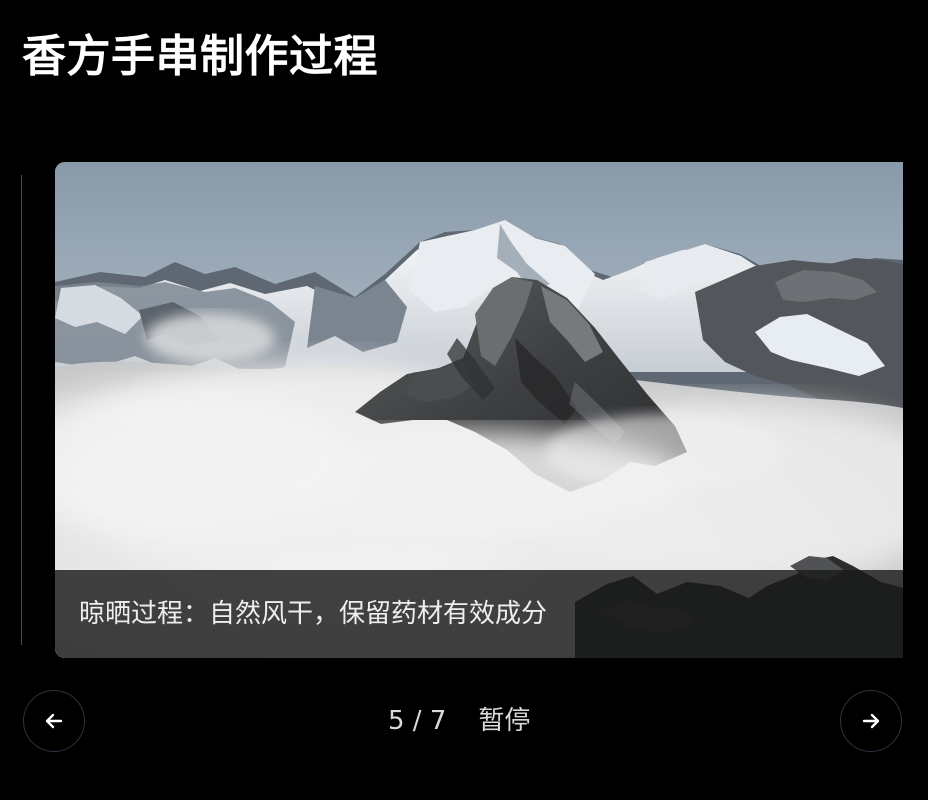  Describe the element at coordinates (459, 721) in the screenshot. I see `slide-status: 5 / 7 暂停` at that location.